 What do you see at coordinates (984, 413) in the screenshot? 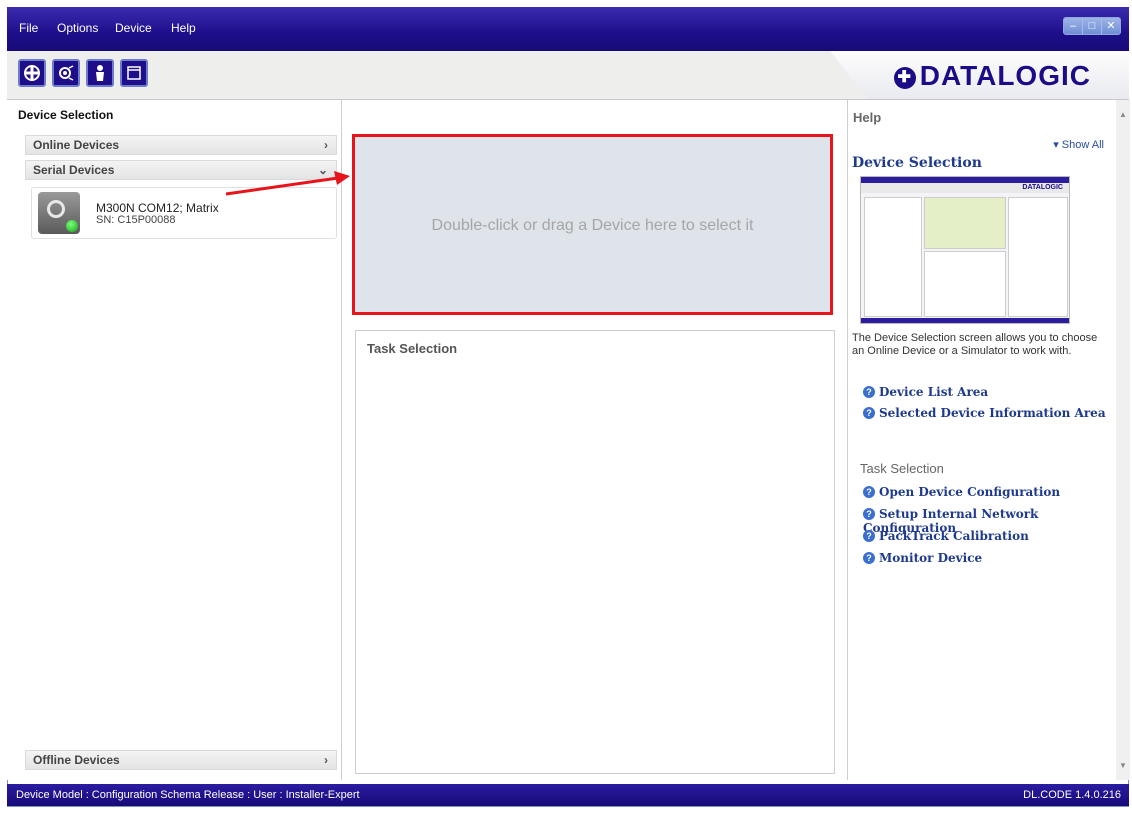
I see `help-link-selected-device: ? Selected Device Information Area` at bounding box center [984, 413].